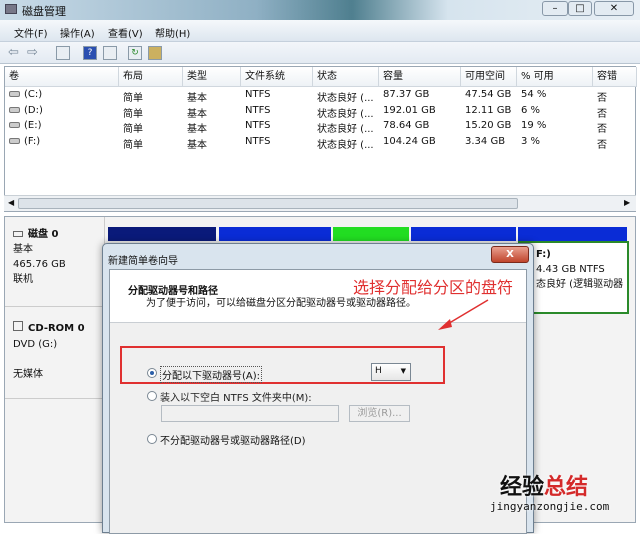 Image resolution: width=640 pixels, height=534 pixels. Describe the element at coordinates (531, 110) in the screenshot. I see `cell-text: 6 %` at that location.